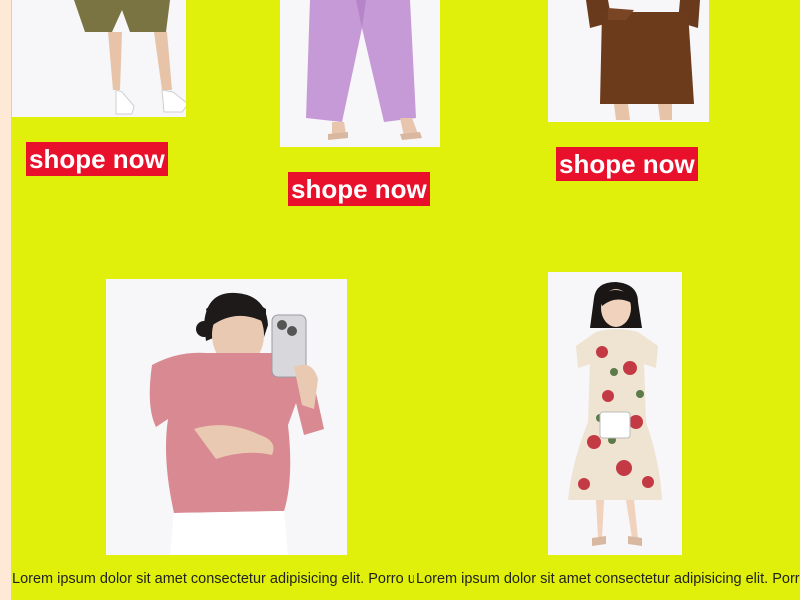  I want to click on left-edge-strip, so click(5, 300).